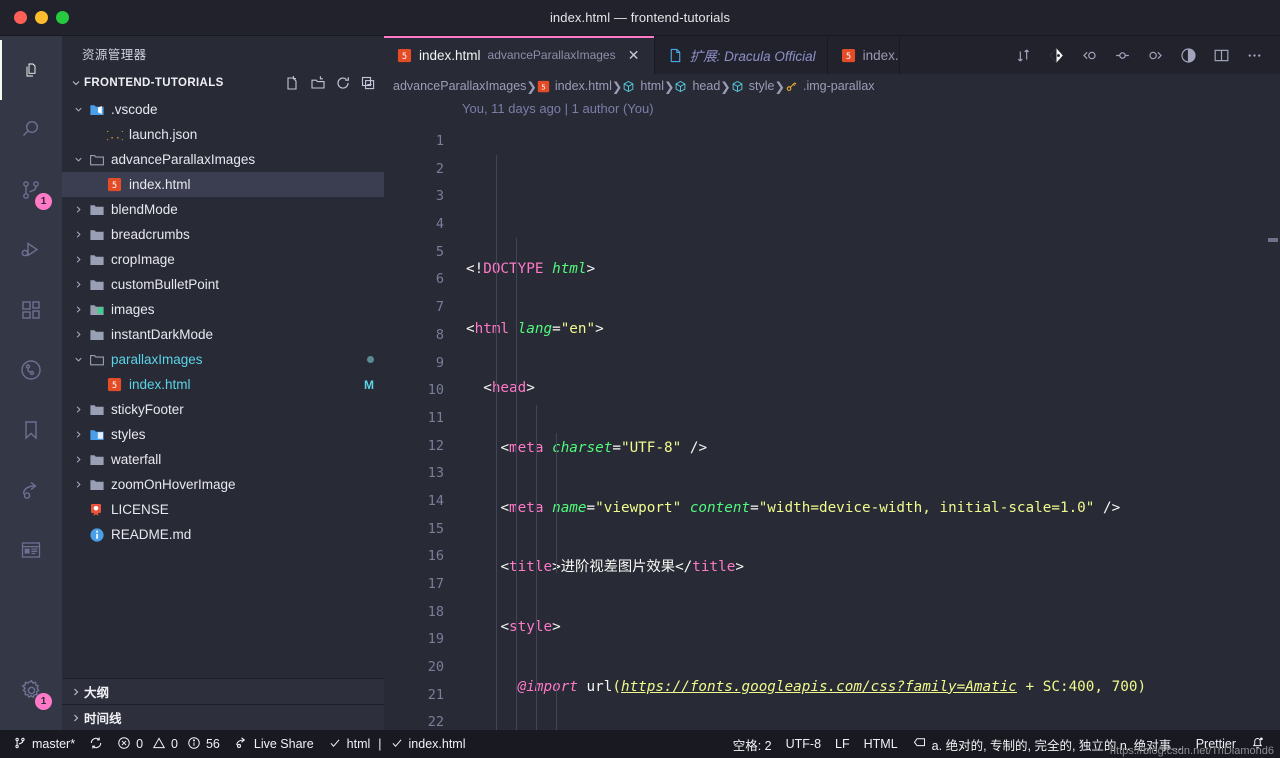  I want to click on warning-icon, so click(159, 744).